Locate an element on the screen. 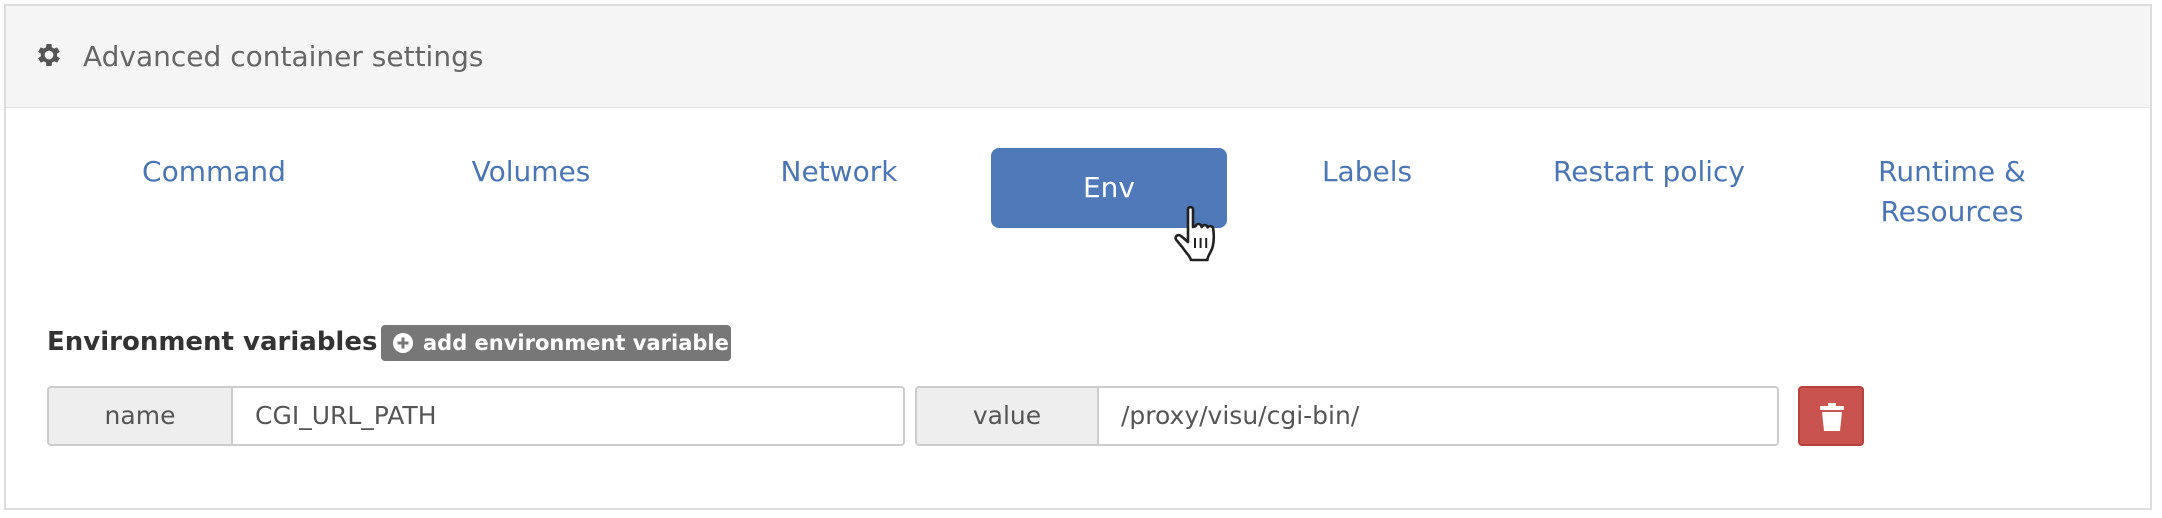 The height and width of the screenshot is (518, 2162). env-value-addon: value is located at coordinates (1007, 416).